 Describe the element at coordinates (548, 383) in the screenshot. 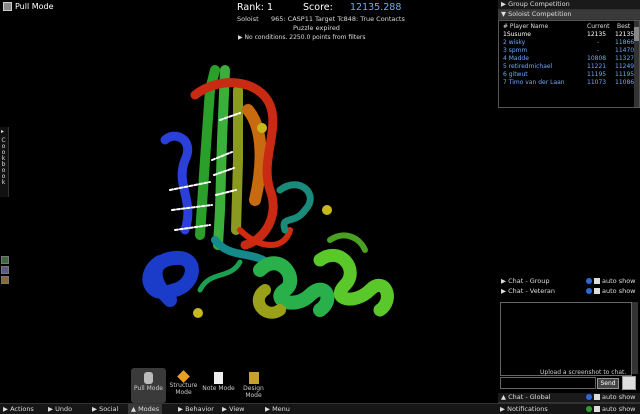

I see `chat-input` at that location.